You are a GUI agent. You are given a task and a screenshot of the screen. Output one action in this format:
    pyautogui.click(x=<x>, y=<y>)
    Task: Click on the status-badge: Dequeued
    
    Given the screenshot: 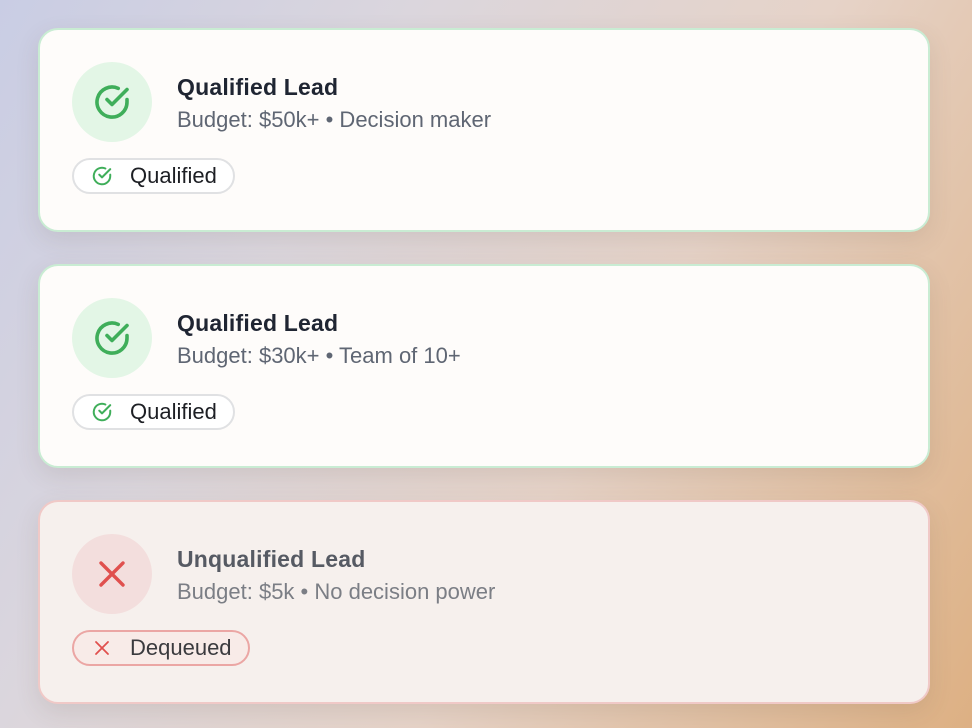 What is the action you would take?
    pyautogui.click(x=161, y=648)
    